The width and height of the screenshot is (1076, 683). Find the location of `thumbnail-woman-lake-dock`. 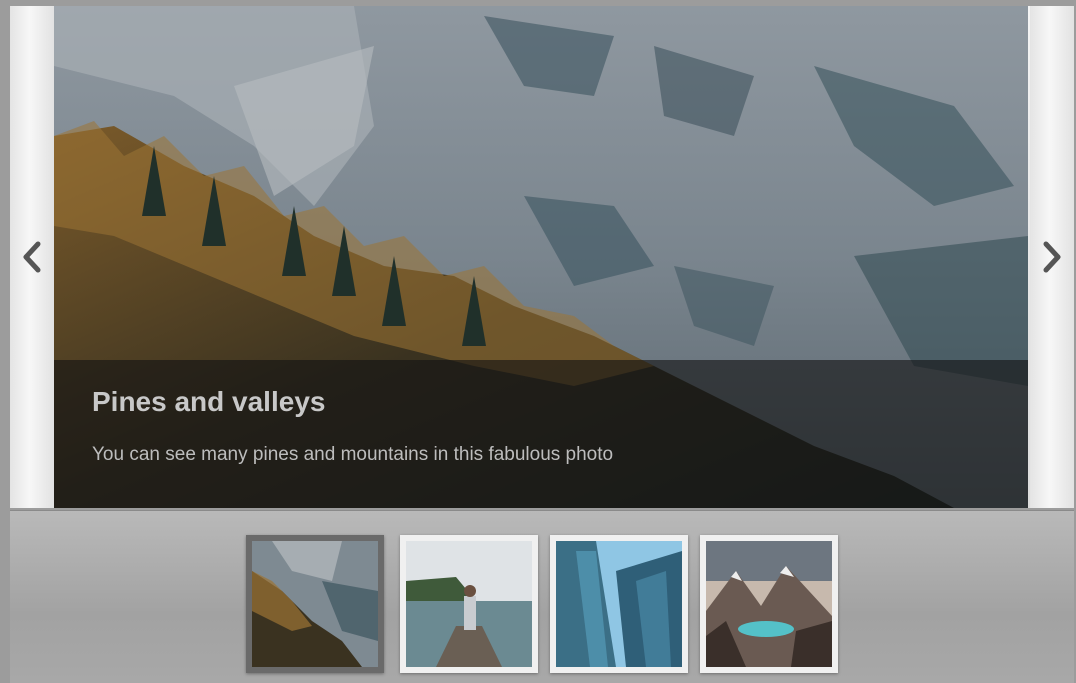

thumbnail-woman-lake-dock is located at coordinates (469, 604).